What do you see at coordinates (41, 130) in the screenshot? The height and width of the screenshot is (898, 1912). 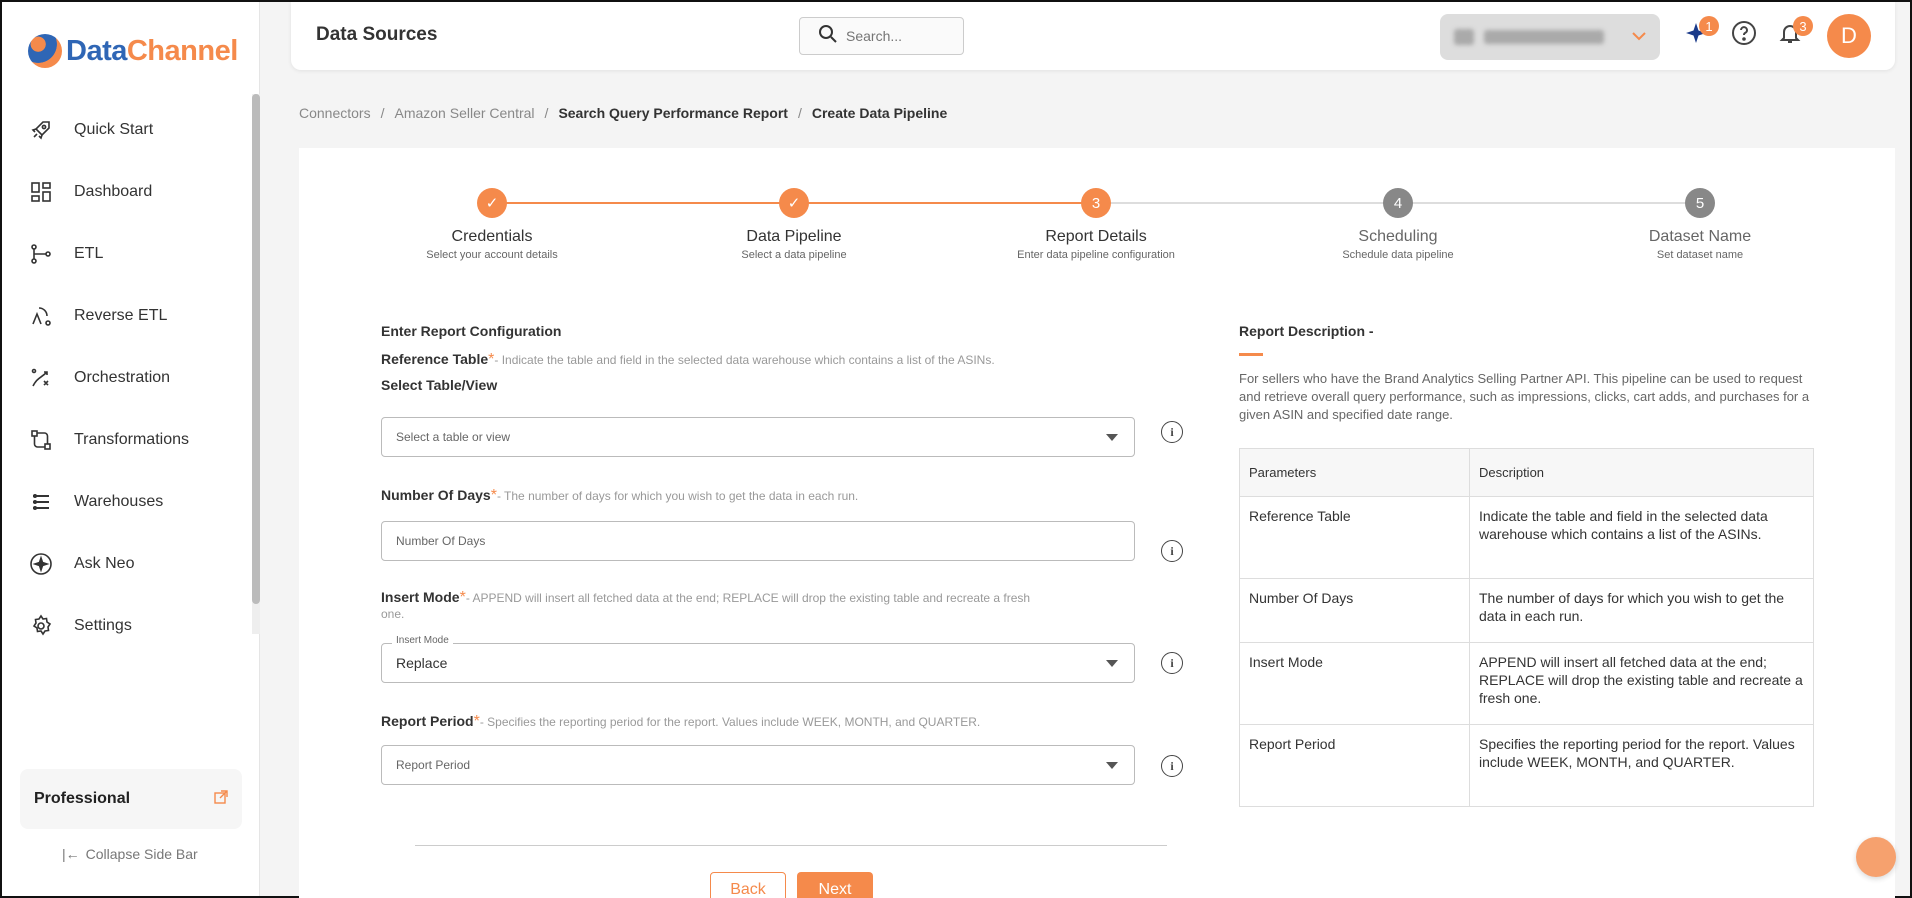 I see `rocket-icon` at bounding box center [41, 130].